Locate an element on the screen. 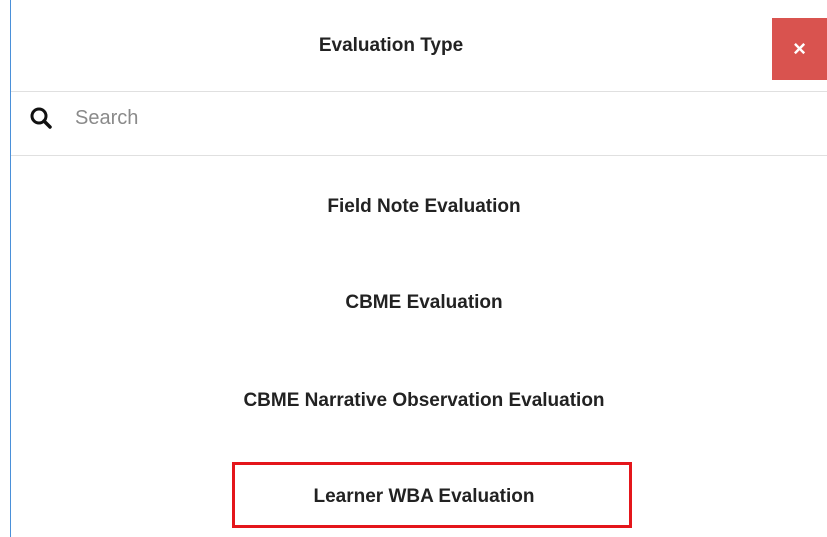 Image resolution: width=827 pixels, height=537 pixels. search-input is located at coordinates (425, 118).